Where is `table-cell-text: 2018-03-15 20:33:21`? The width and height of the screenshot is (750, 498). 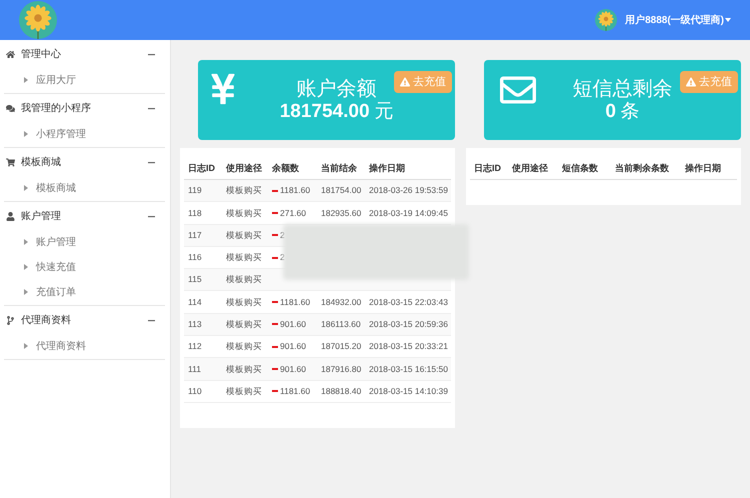
table-cell-text: 2018-03-15 20:33:21 is located at coordinates (408, 347).